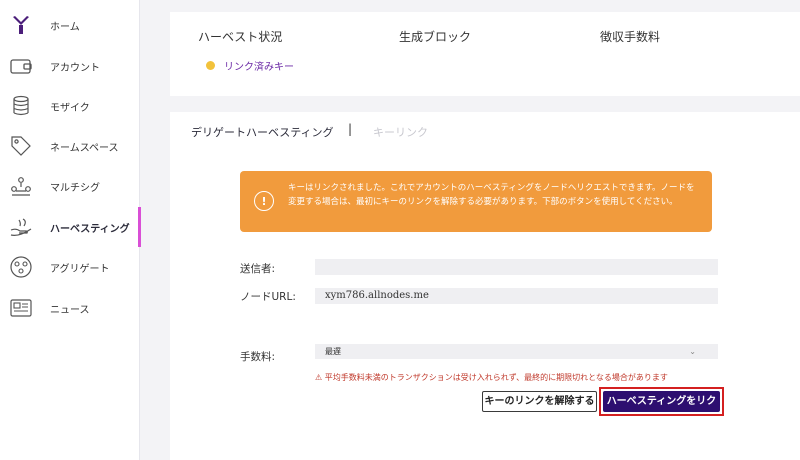 Image resolution: width=800 pixels, height=460 pixels. What do you see at coordinates (400, 132) in the screenshot?
I see `tab-key-link: キーリンク` at bounding box center [400, 132].